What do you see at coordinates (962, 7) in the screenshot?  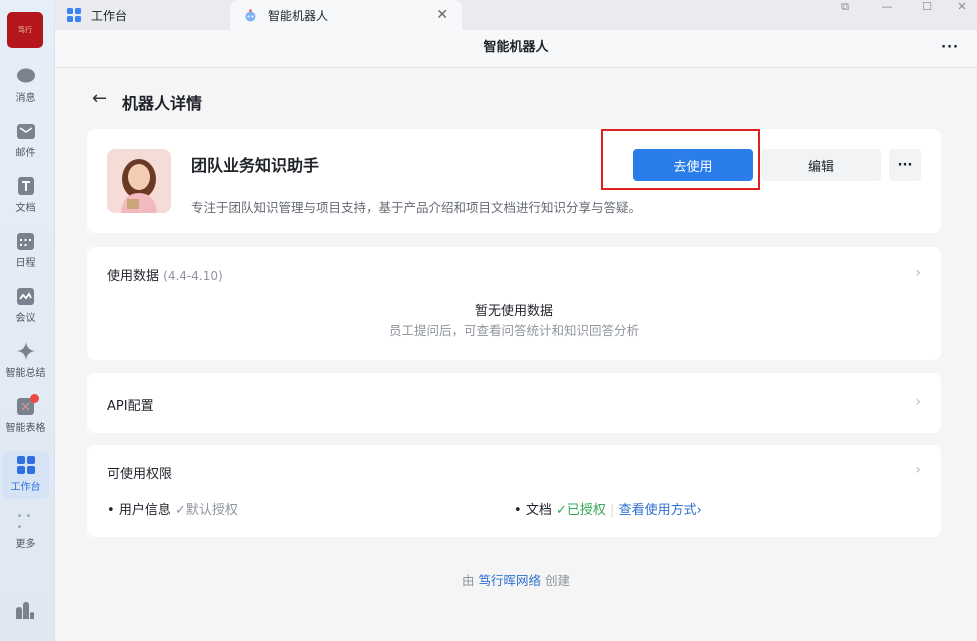 I see `close-window-icon: ✕` at bounding box center [962, 7].